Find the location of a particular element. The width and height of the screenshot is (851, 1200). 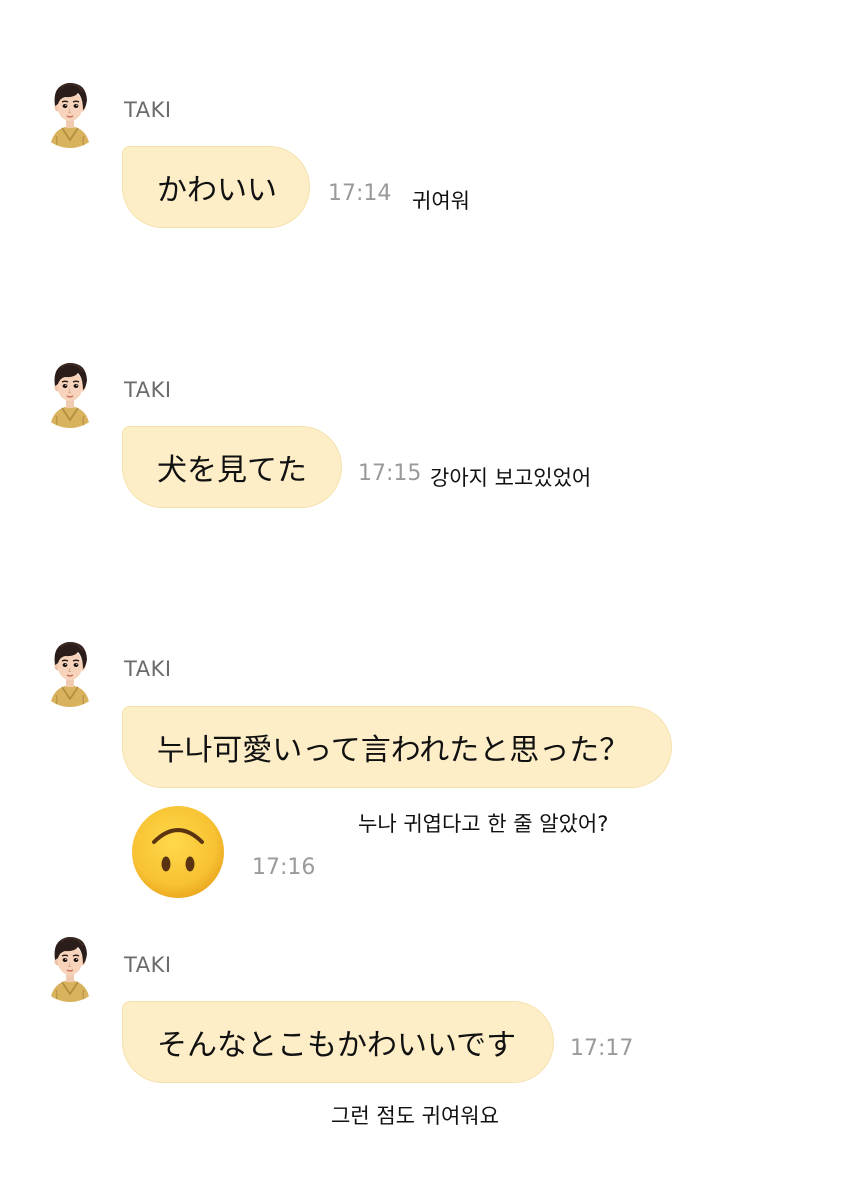

message-time: 17:17 is located at coordinates (602, 1048).